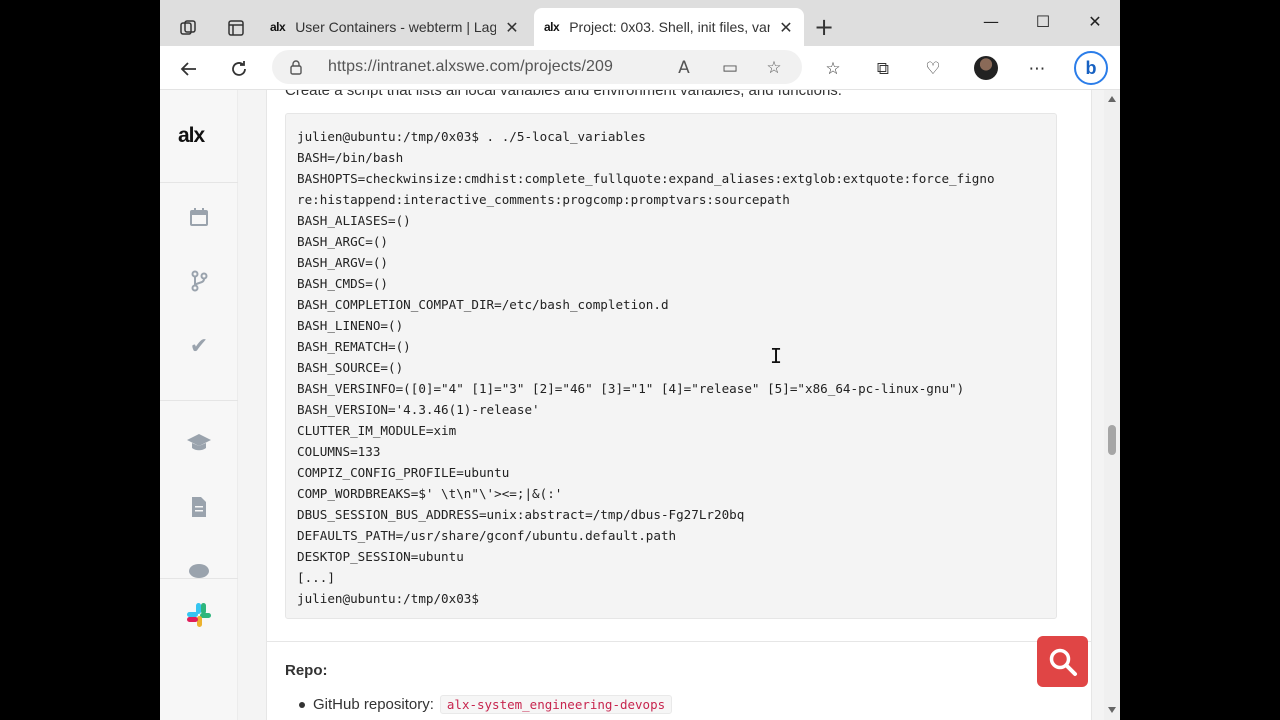 The width and height of the screenshot is (1280, 720). I want to click on calendar-icon, so click(199, 217).